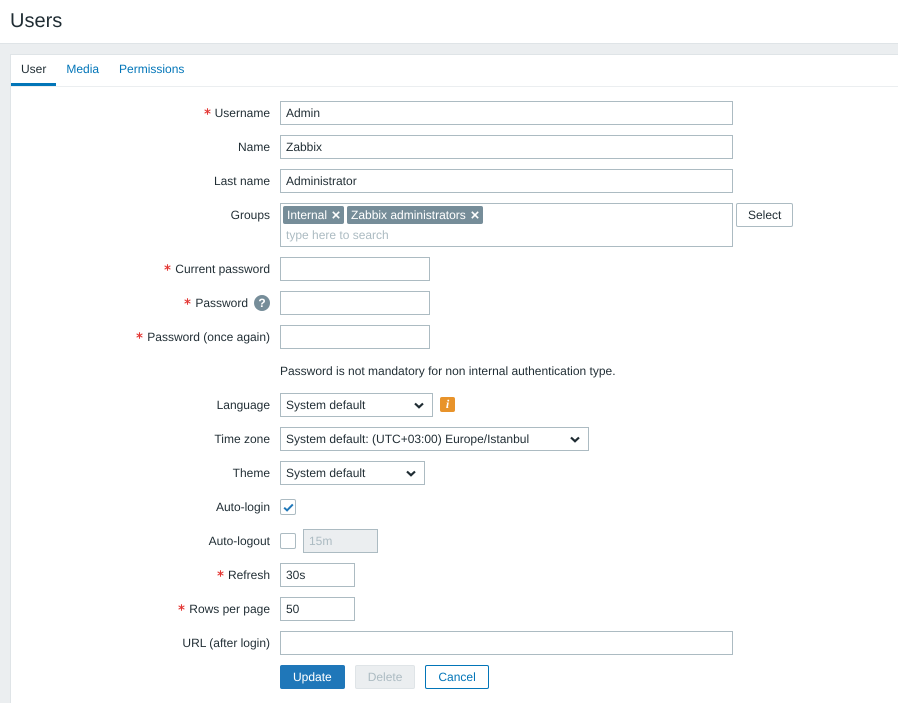 This screenshot has height=703, width=898. Describe the element at coordinates (242, 113) in the screenshot. I see `field-label: Username` at that location.